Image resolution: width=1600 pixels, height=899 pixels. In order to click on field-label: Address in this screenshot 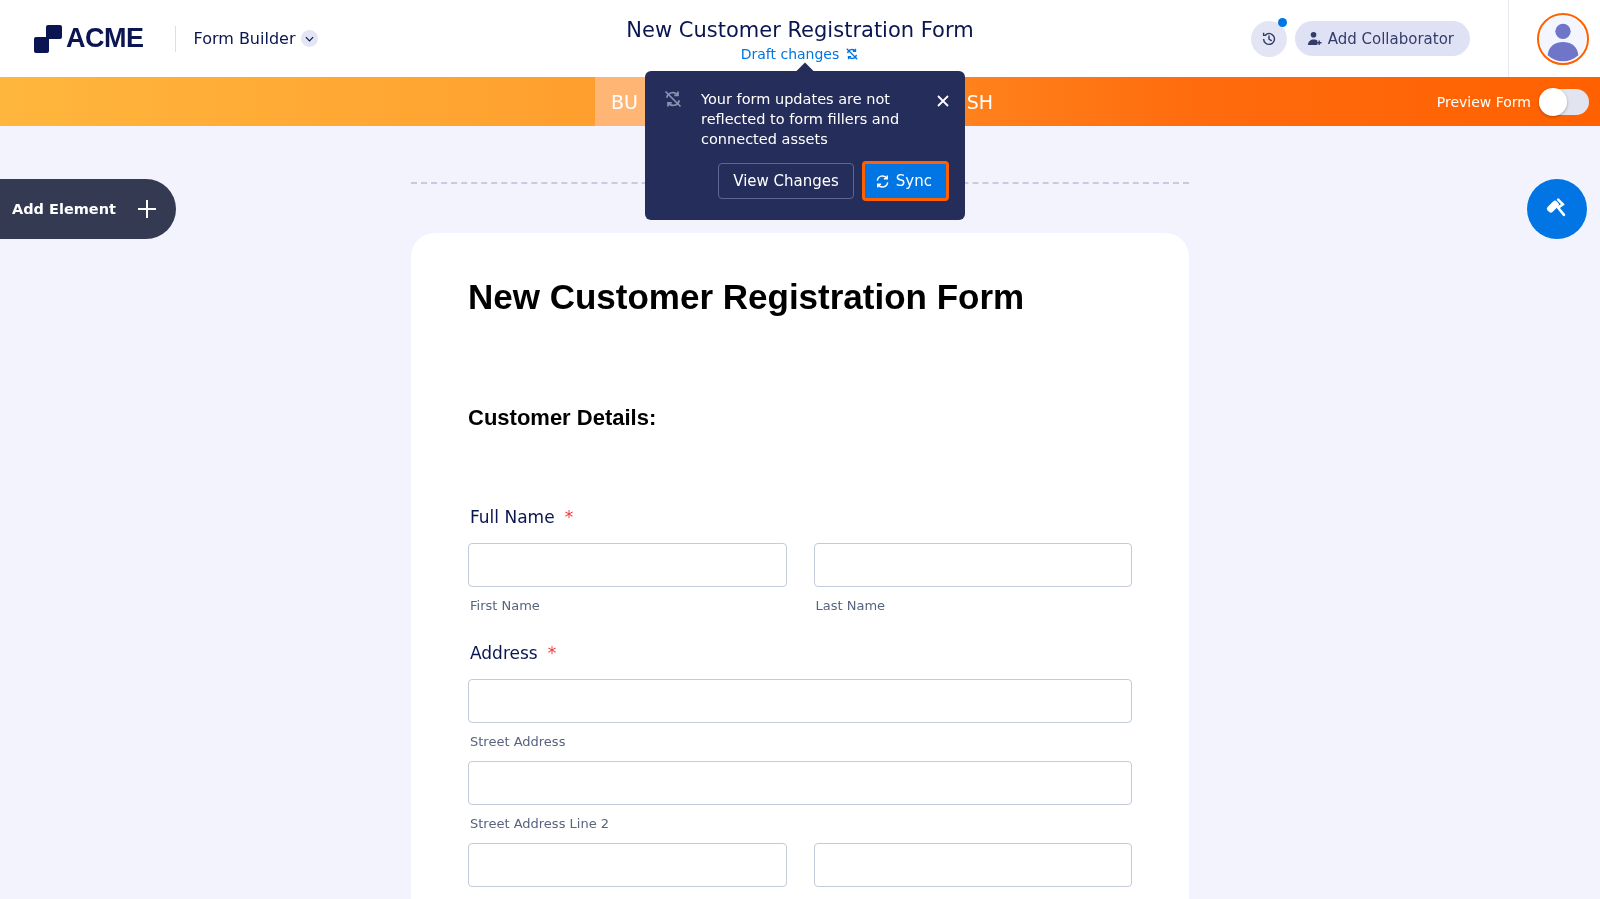, I will do `click(504, 653)`.